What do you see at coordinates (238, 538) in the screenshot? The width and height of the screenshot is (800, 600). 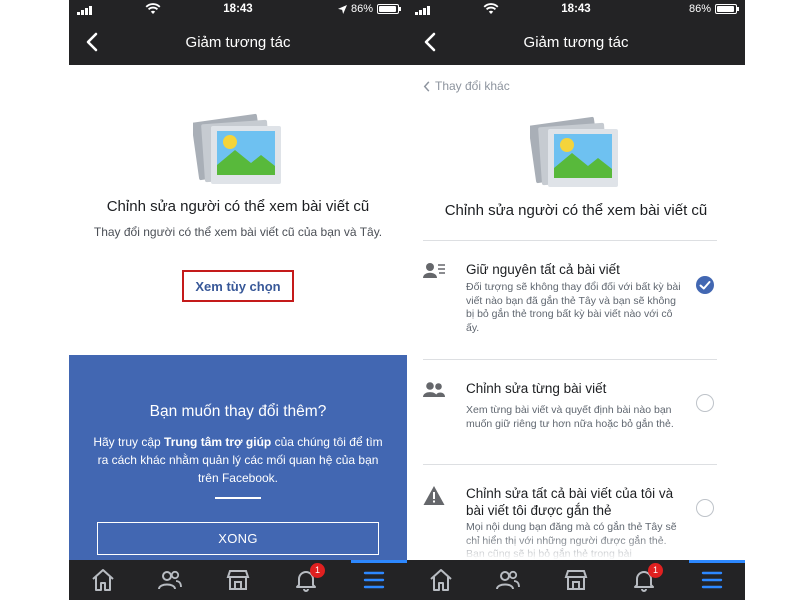 I see `done-button: XONG` at bounding box center [238, 538].